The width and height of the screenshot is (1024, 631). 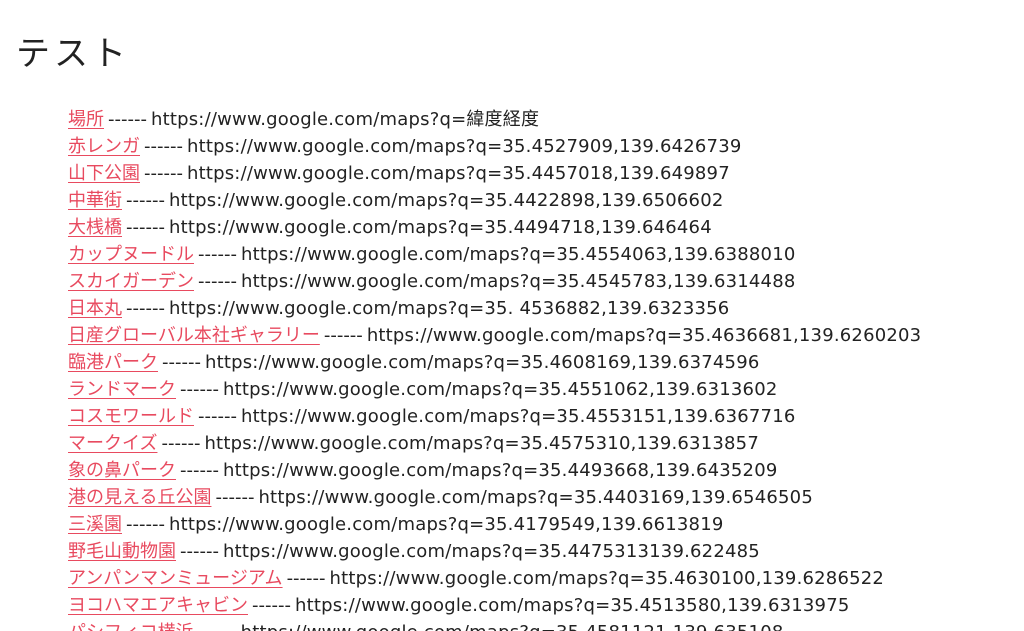 What do you see at coordinates (131, 254) in the screenshot?
I see `place-link: カップヌードル` at bounding box center [131, 254].